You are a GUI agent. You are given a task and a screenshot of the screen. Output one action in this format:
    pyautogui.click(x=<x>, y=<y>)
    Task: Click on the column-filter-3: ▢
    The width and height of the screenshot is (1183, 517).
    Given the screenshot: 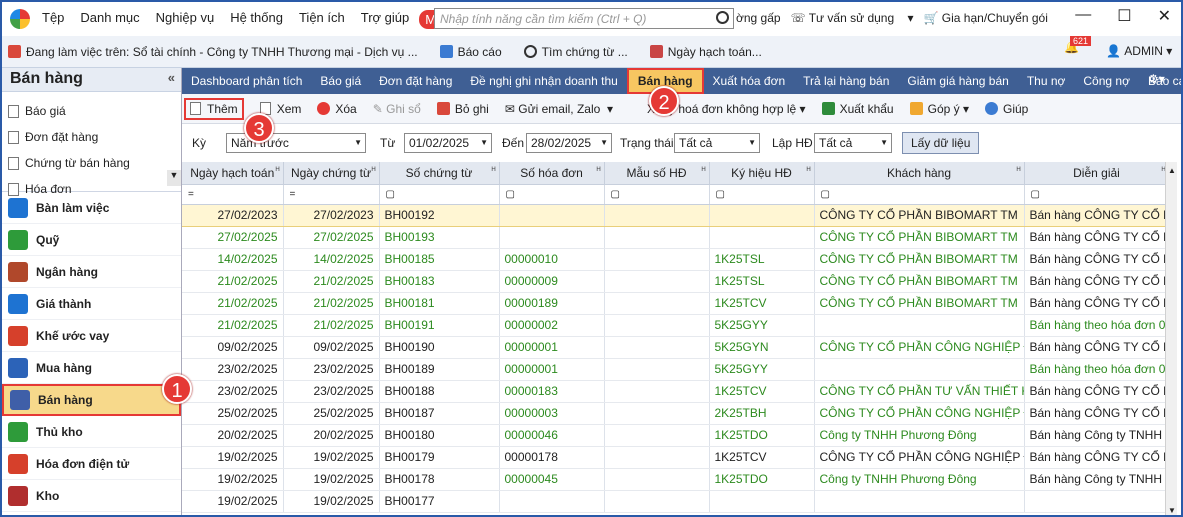 What is the action you would take?
    pyautogui.click(x=552, y=194)
    